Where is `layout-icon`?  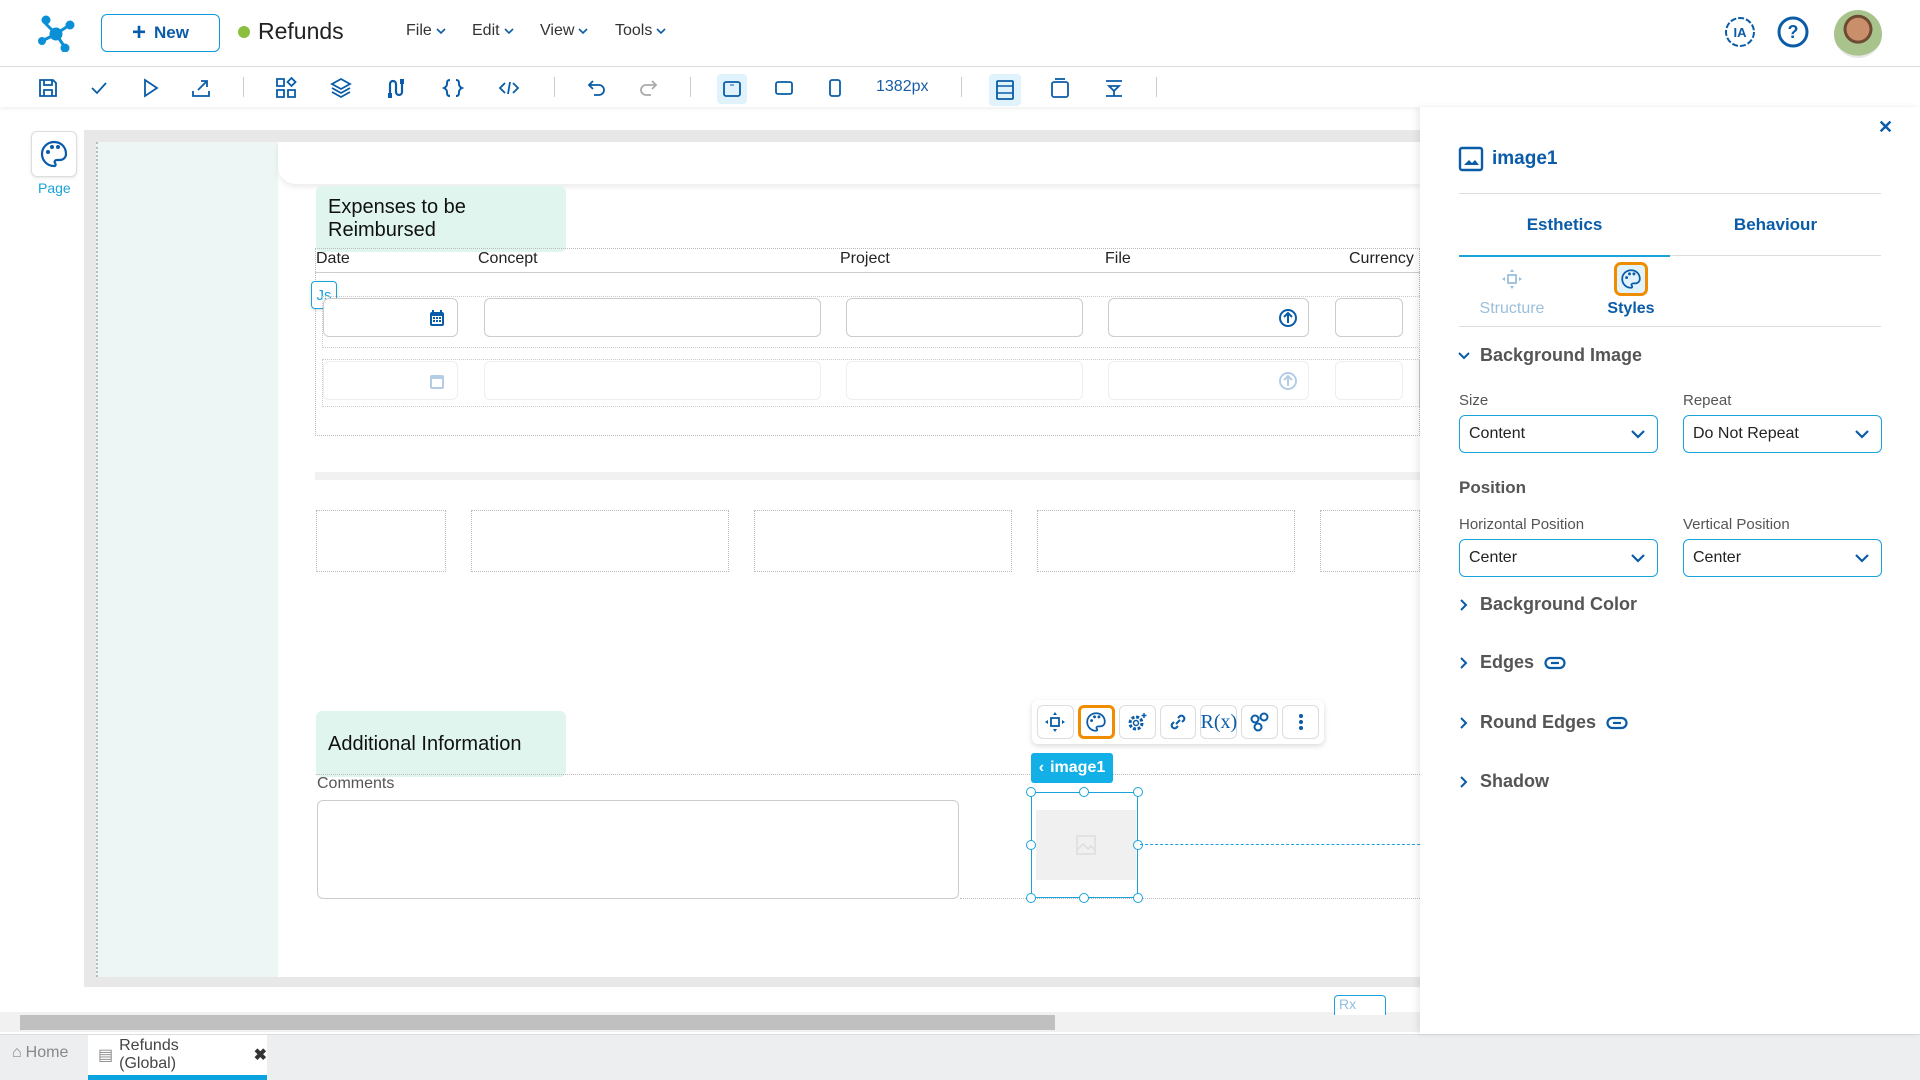 layout-icon is located at coordinates (1005, 90).